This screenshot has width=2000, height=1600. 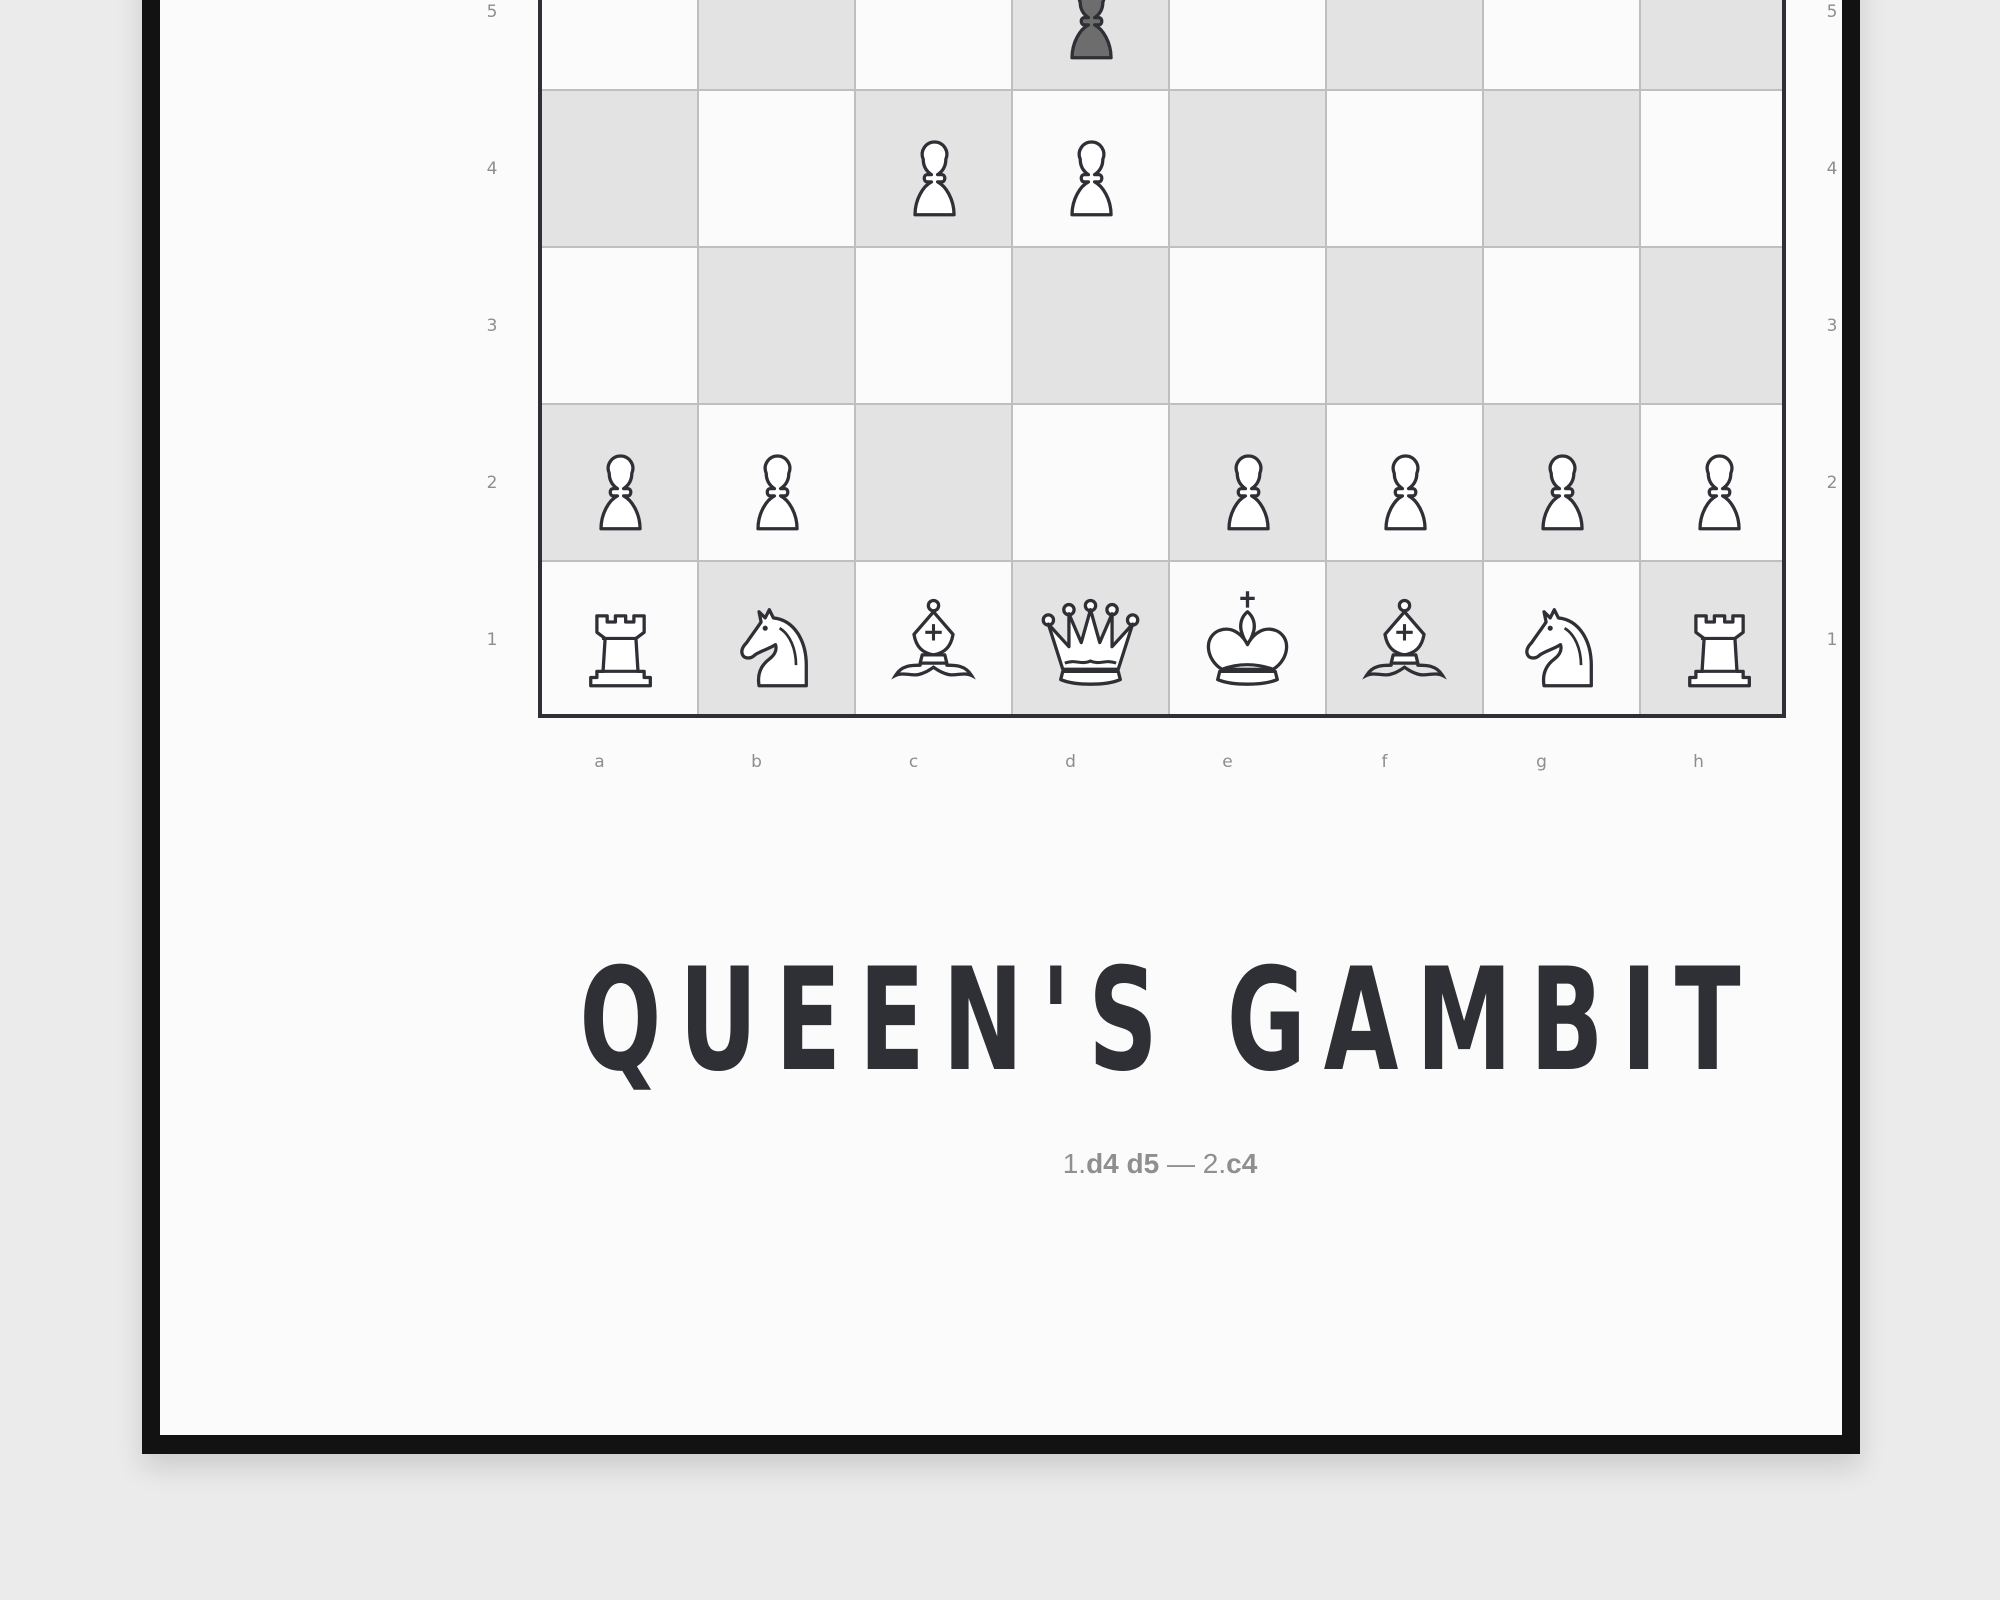 I want to click on square-b3, so click(x=776, y=325).